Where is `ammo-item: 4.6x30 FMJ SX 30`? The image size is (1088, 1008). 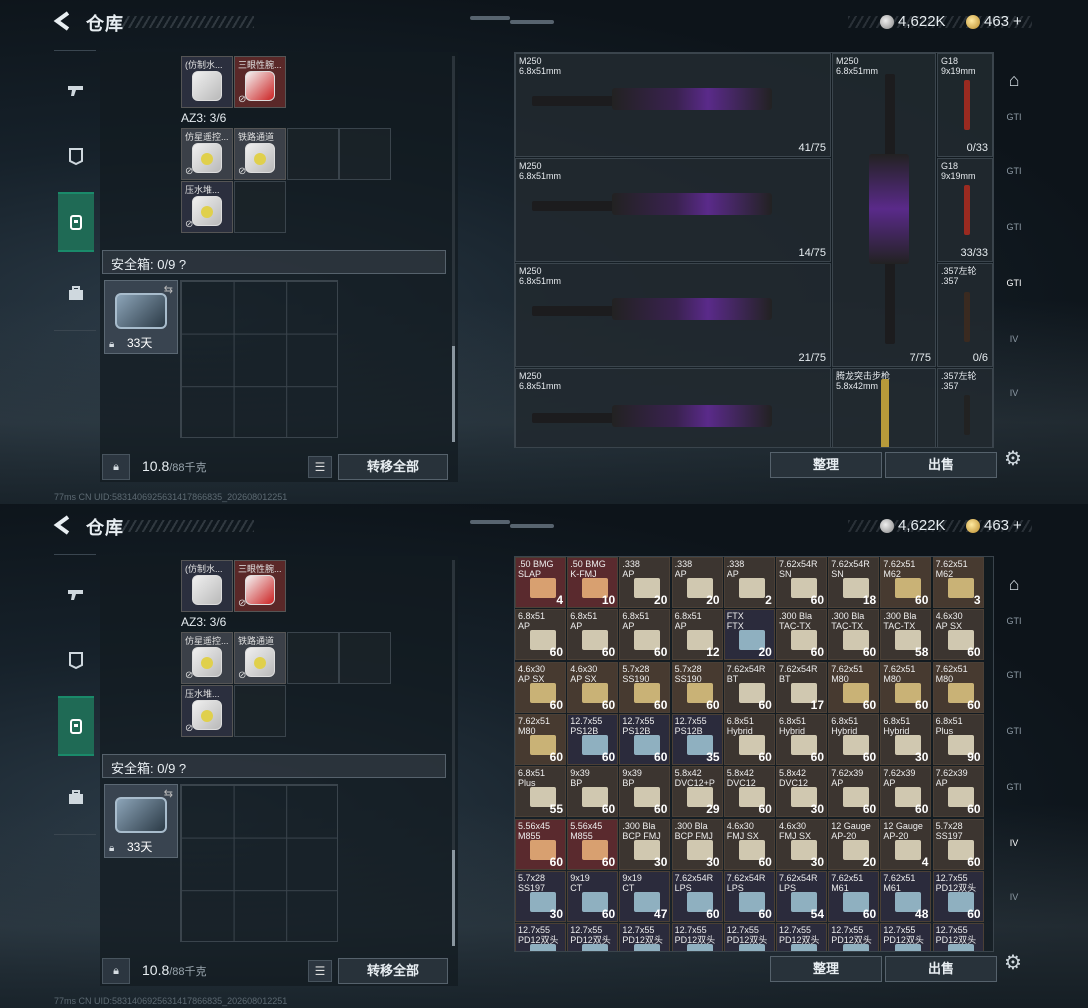 ammo-item: 4.6x30 FMJ SX 30 is located at coordinates (801, 844).